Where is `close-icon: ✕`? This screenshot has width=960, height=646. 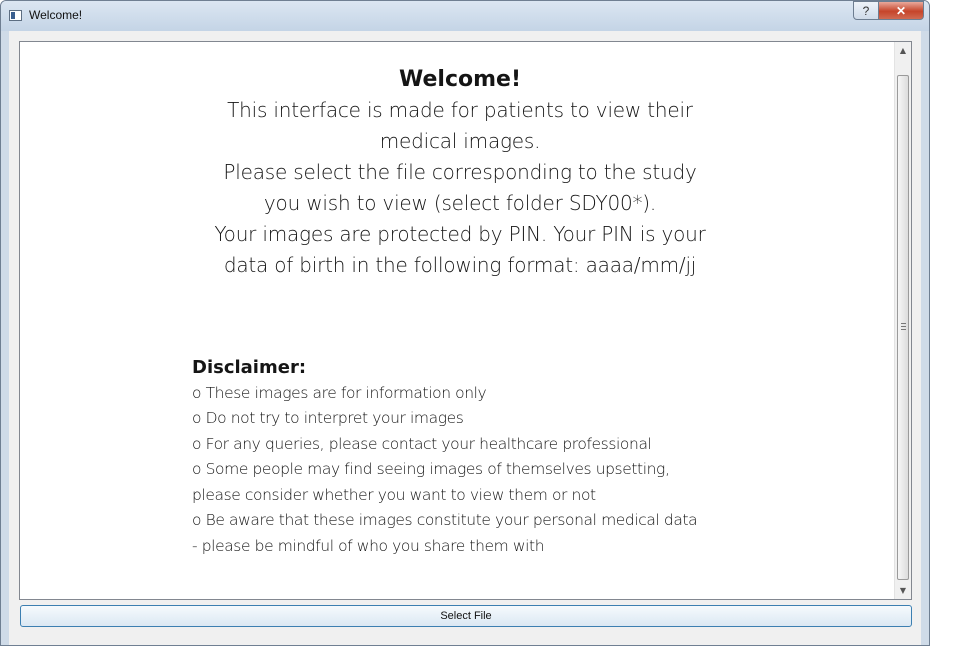 close-icon: ✕ is located at coordinates (901, 10).